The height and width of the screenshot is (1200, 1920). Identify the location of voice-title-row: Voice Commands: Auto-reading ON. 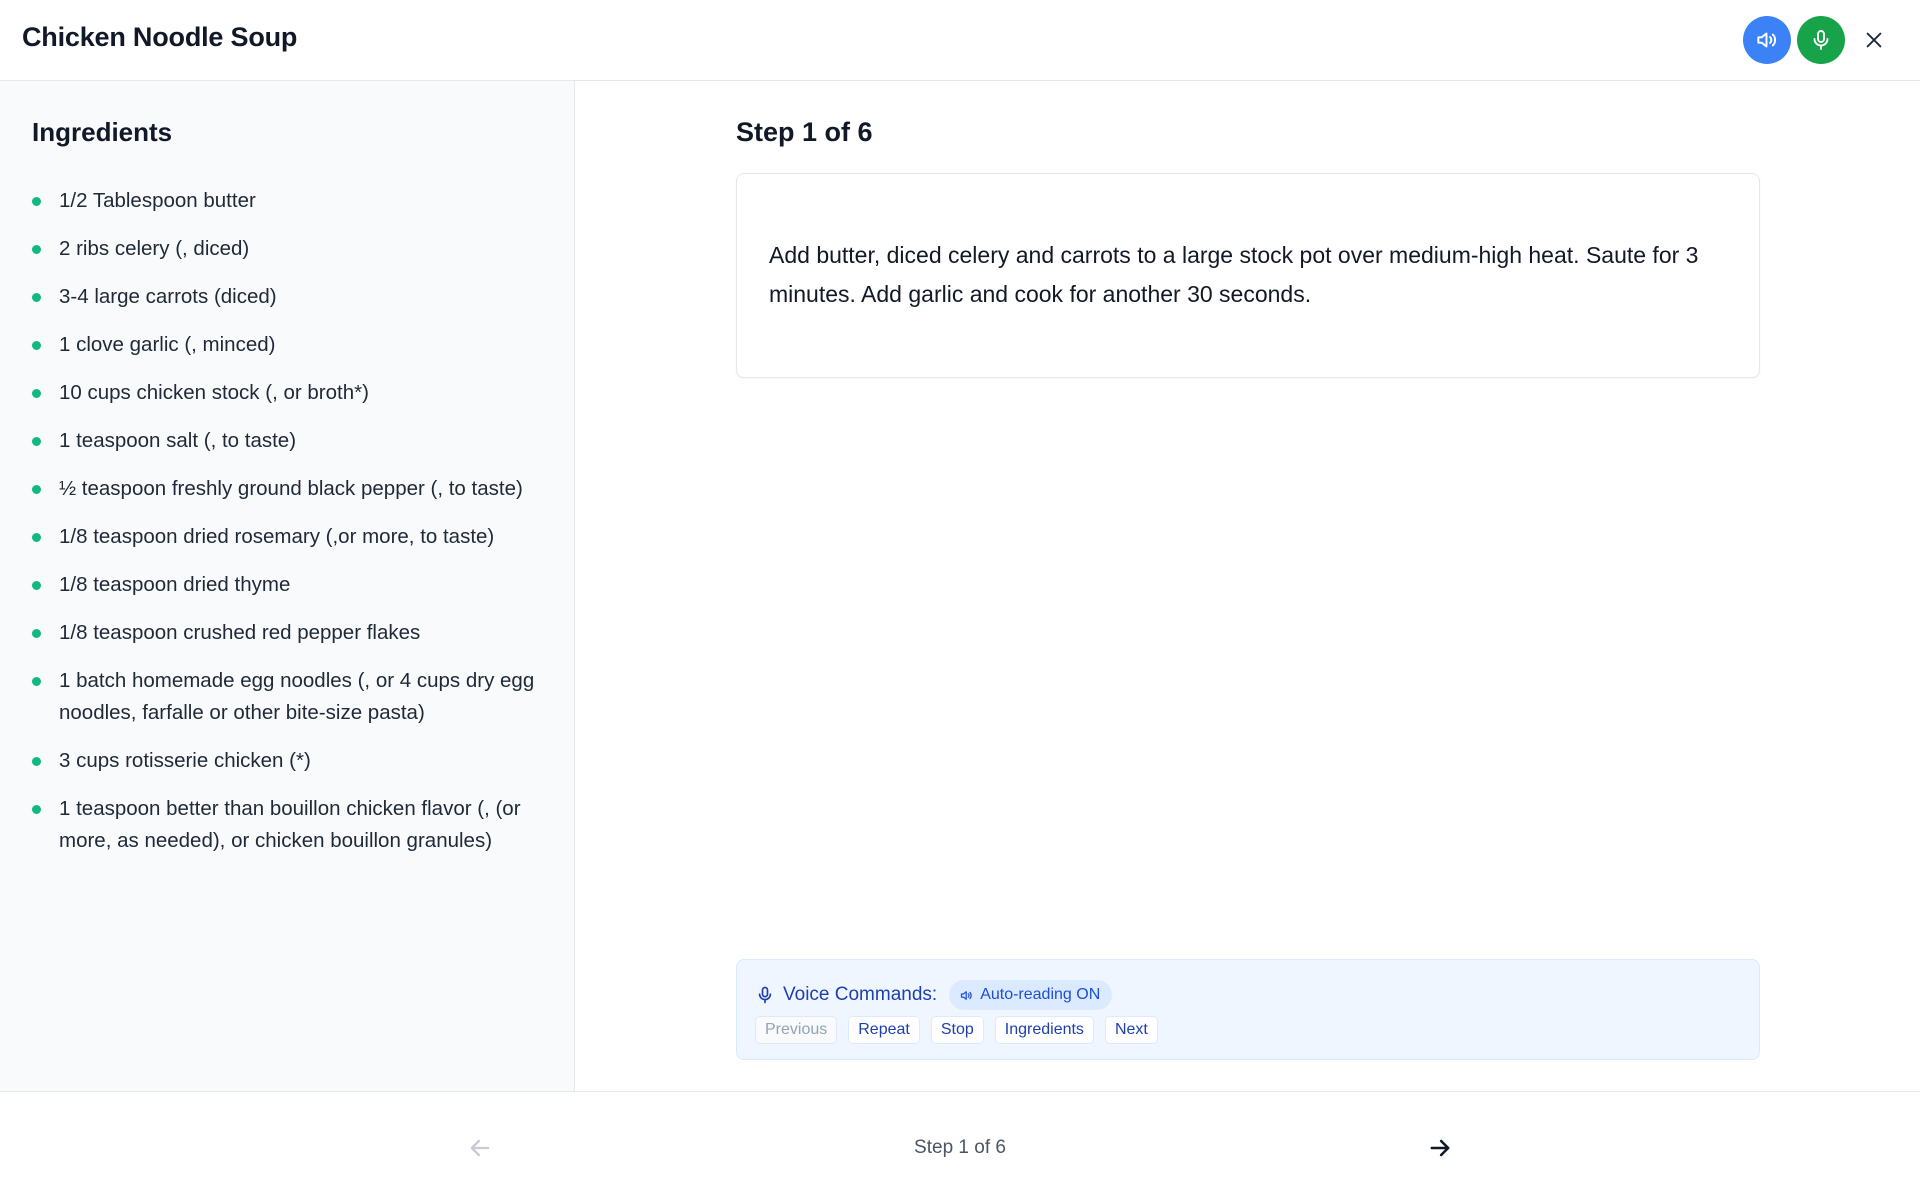
(934, 995).